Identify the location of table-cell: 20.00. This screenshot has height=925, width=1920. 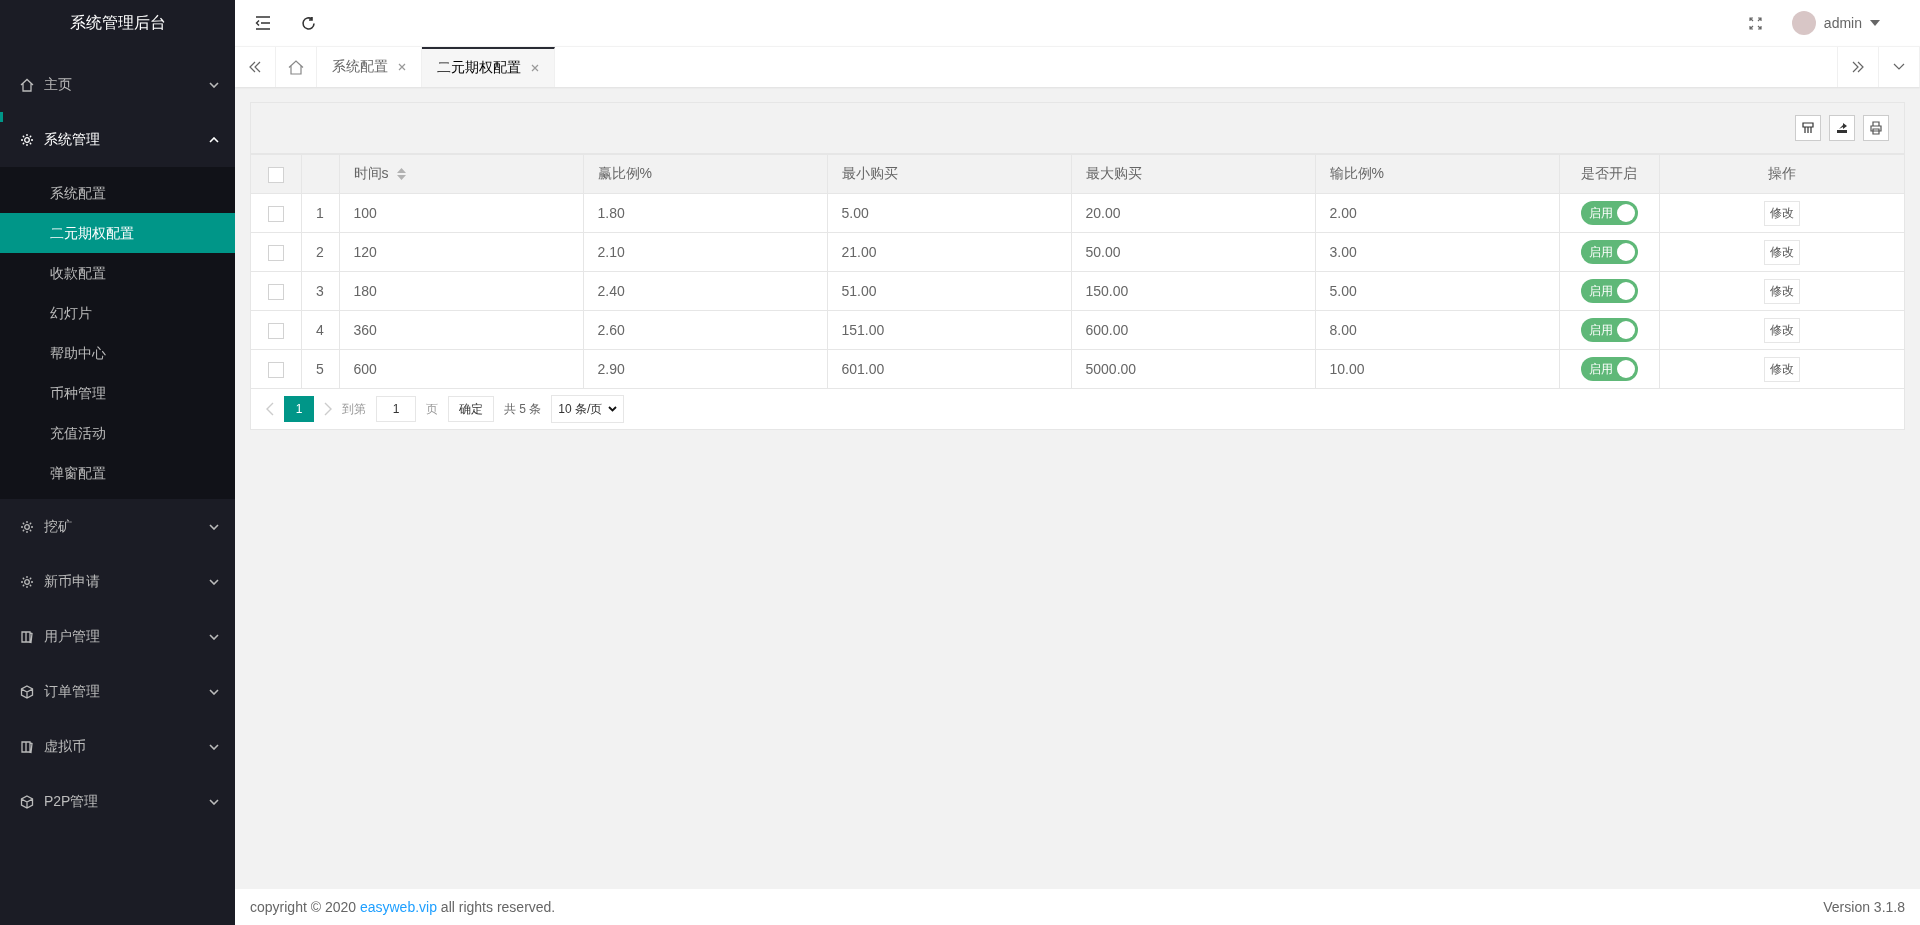
(1103, 213).